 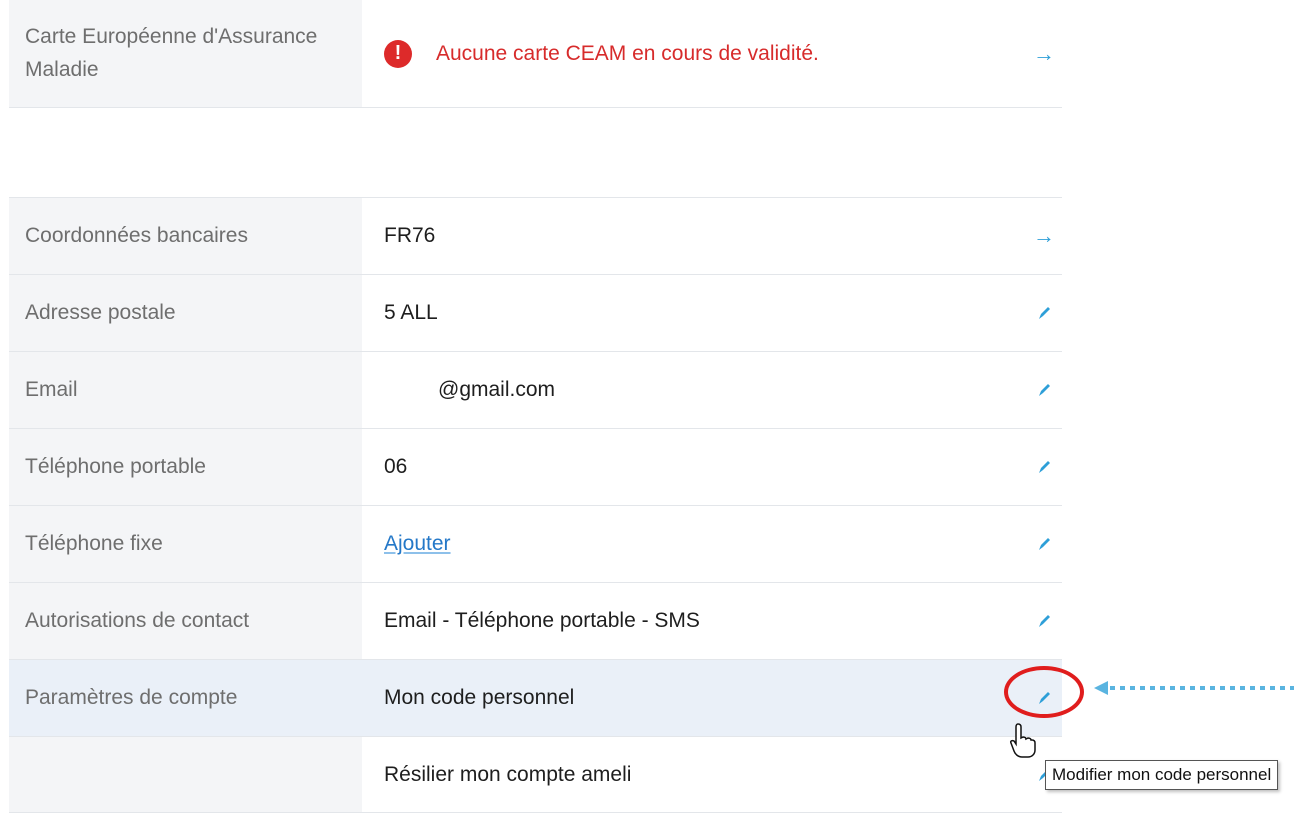 I want to click on row-email: Email @gmail.com, so click(x=535, y=389).